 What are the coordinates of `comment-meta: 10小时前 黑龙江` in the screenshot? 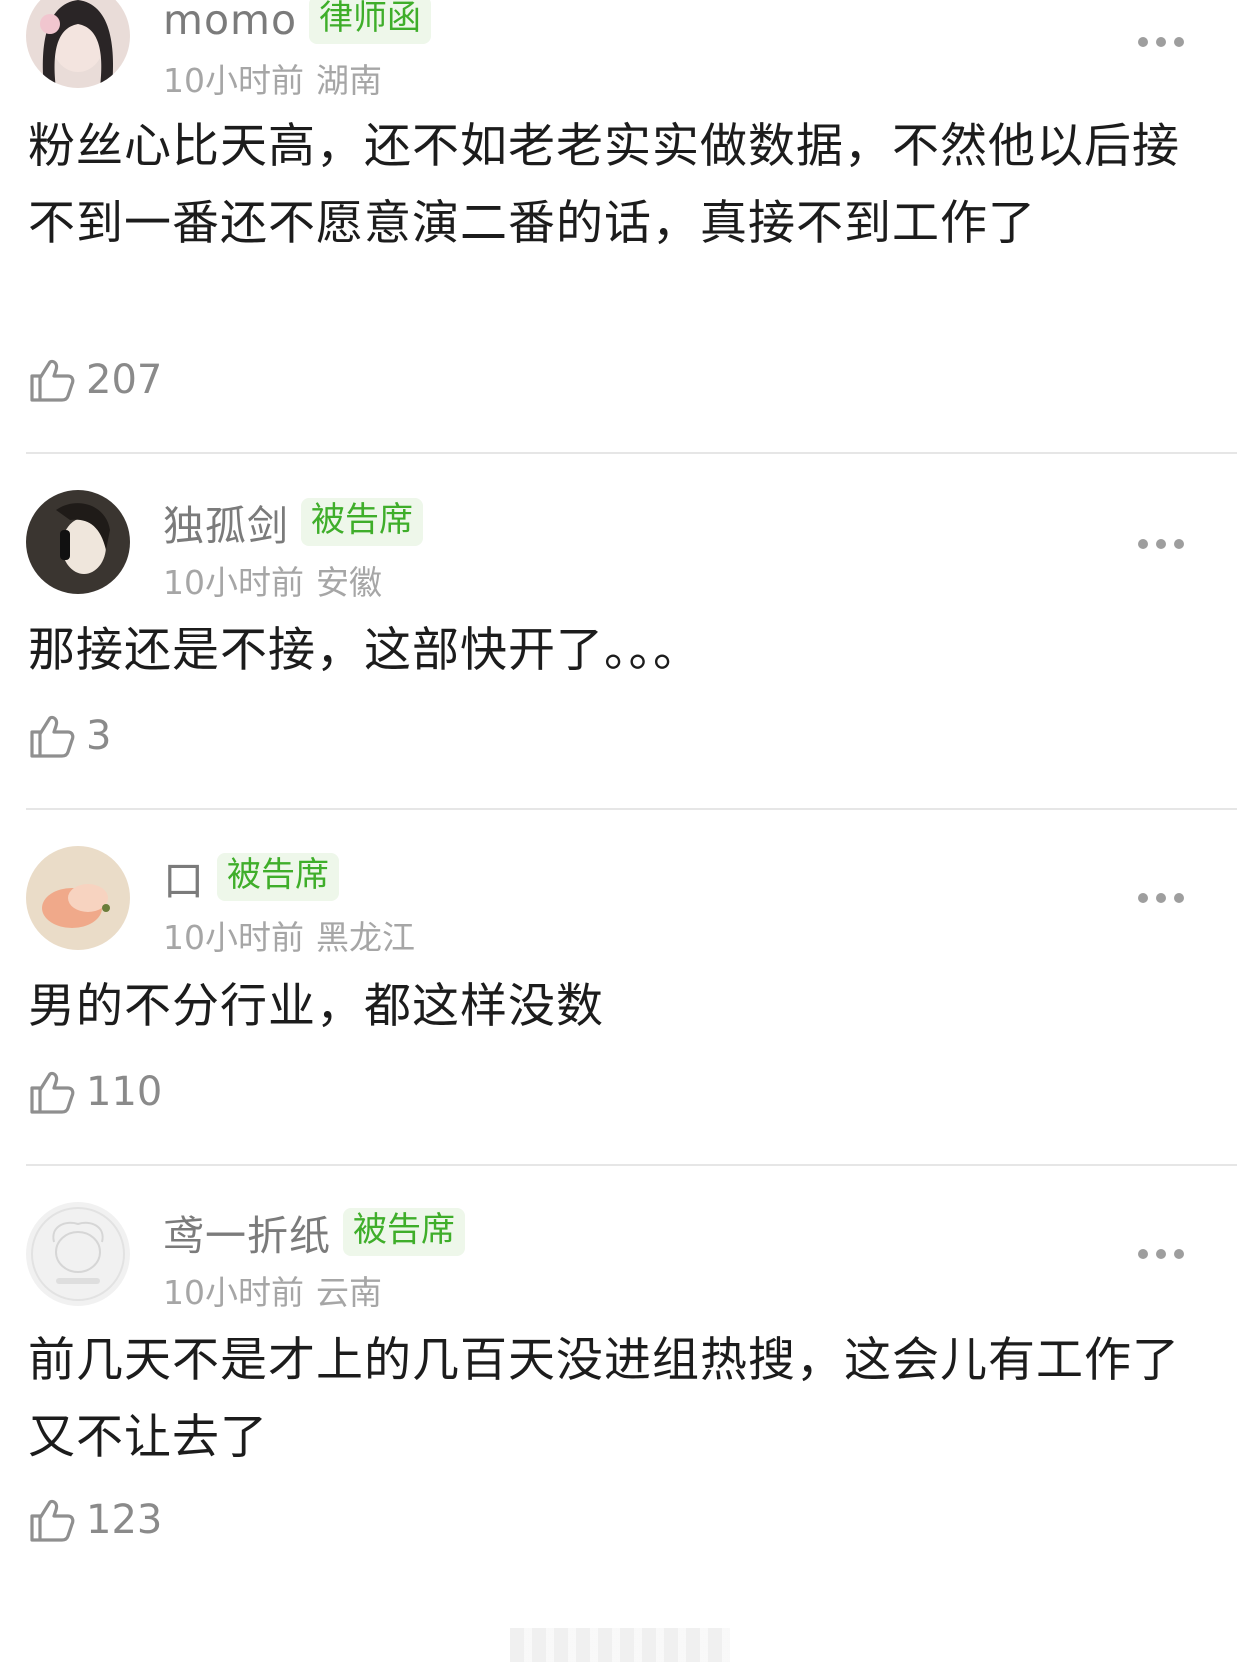 It's located at (289, 935).